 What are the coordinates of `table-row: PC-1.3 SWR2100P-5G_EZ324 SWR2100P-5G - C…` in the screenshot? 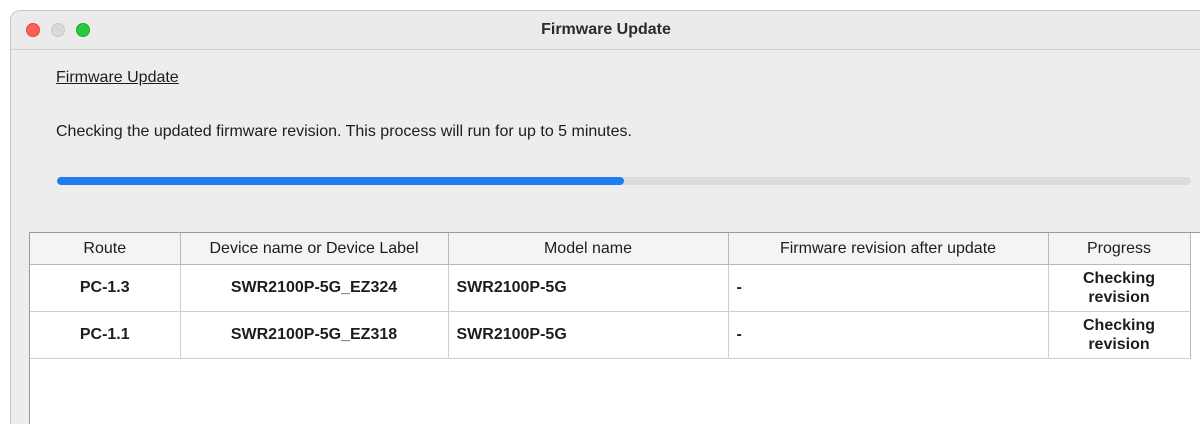 It's located at (610, 288).